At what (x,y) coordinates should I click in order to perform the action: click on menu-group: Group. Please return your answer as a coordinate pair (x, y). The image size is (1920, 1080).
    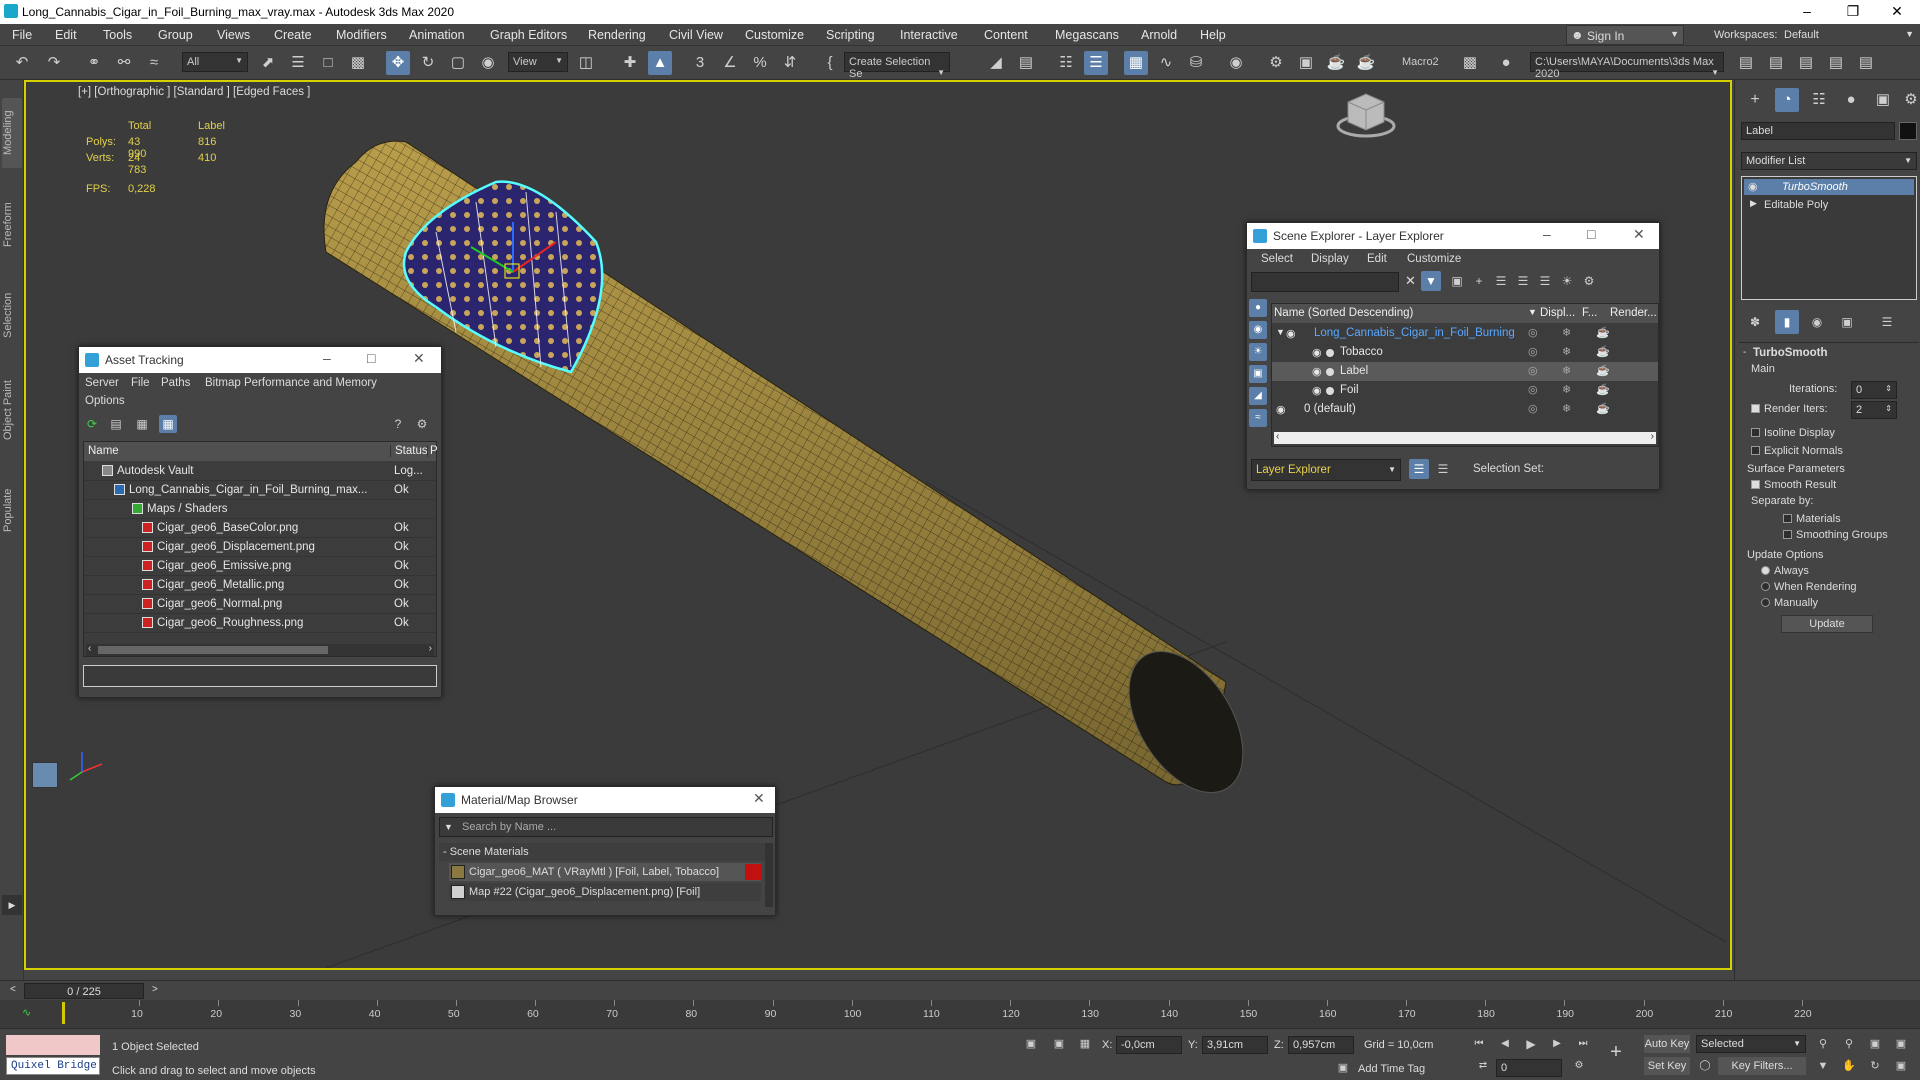
    Looking at the image, I should click on (175, 35).